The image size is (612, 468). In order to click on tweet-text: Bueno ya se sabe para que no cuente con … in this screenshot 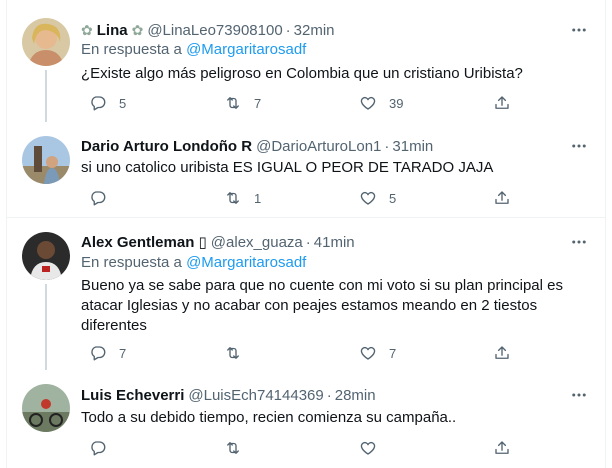, I will do `click(331, 306)`.